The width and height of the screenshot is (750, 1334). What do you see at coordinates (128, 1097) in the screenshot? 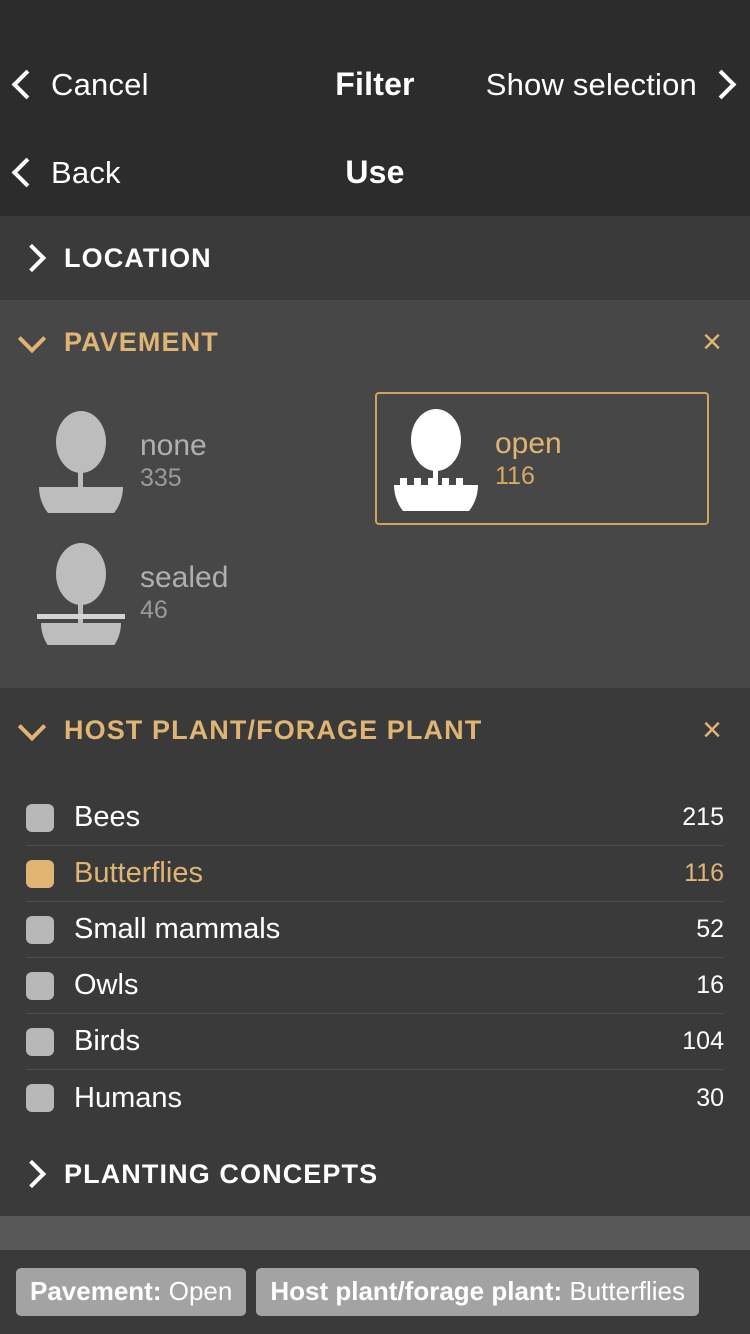
I see `list-item-label: Humans` at bounding box center [128, 1097].